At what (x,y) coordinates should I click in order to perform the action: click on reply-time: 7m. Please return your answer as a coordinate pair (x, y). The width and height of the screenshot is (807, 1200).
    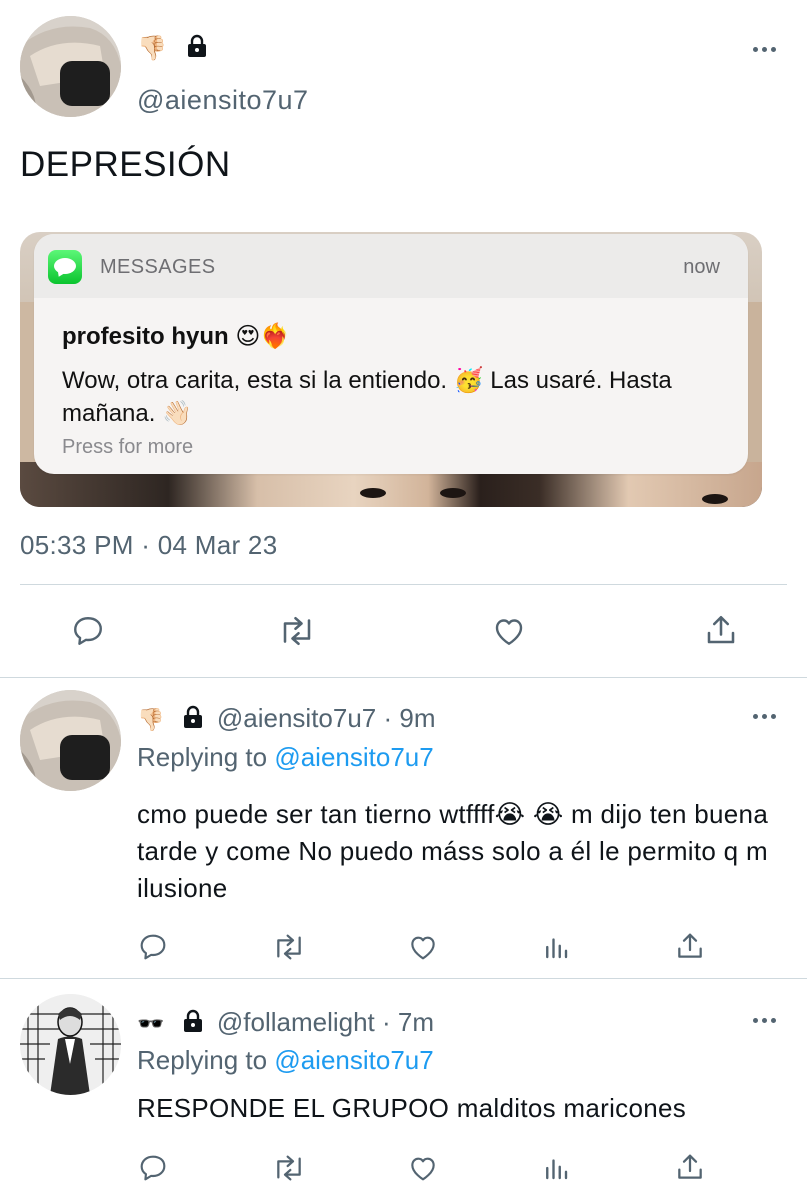
    Looking at the image, I should click on (416, 1022).